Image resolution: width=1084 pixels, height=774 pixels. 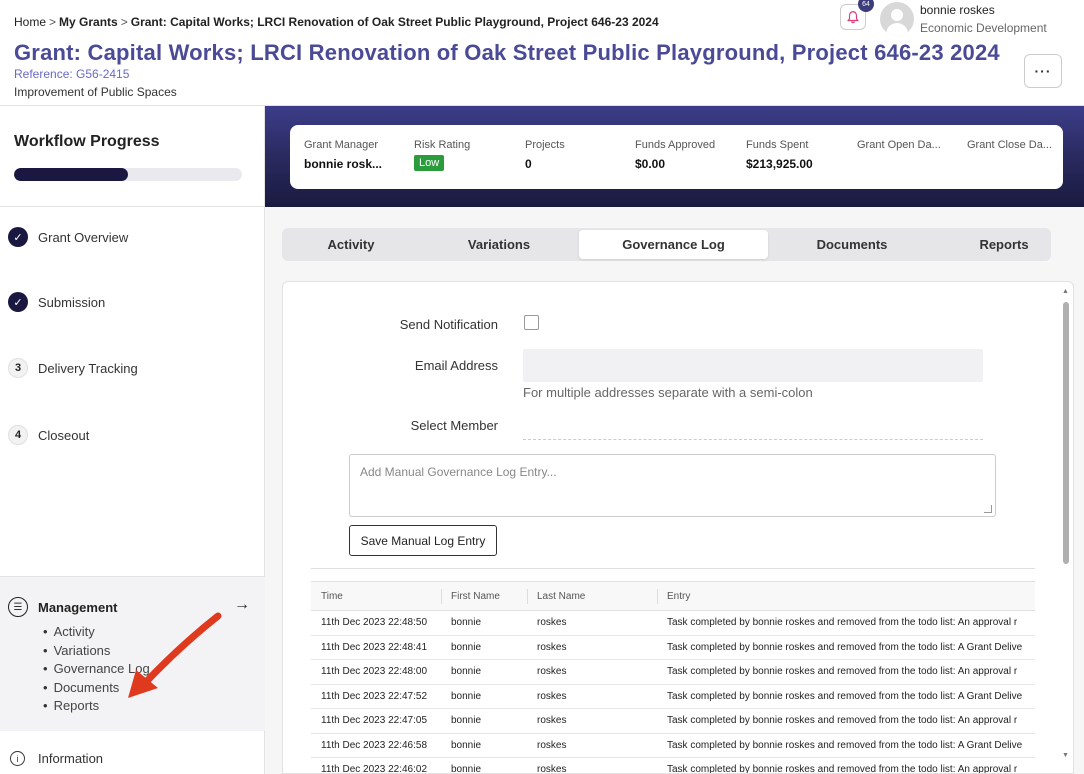 What do you see at coordinates (48, 435) in the screenshot?
I see `step-closeout: 4 Closeout` at bounding box center [48, 435].